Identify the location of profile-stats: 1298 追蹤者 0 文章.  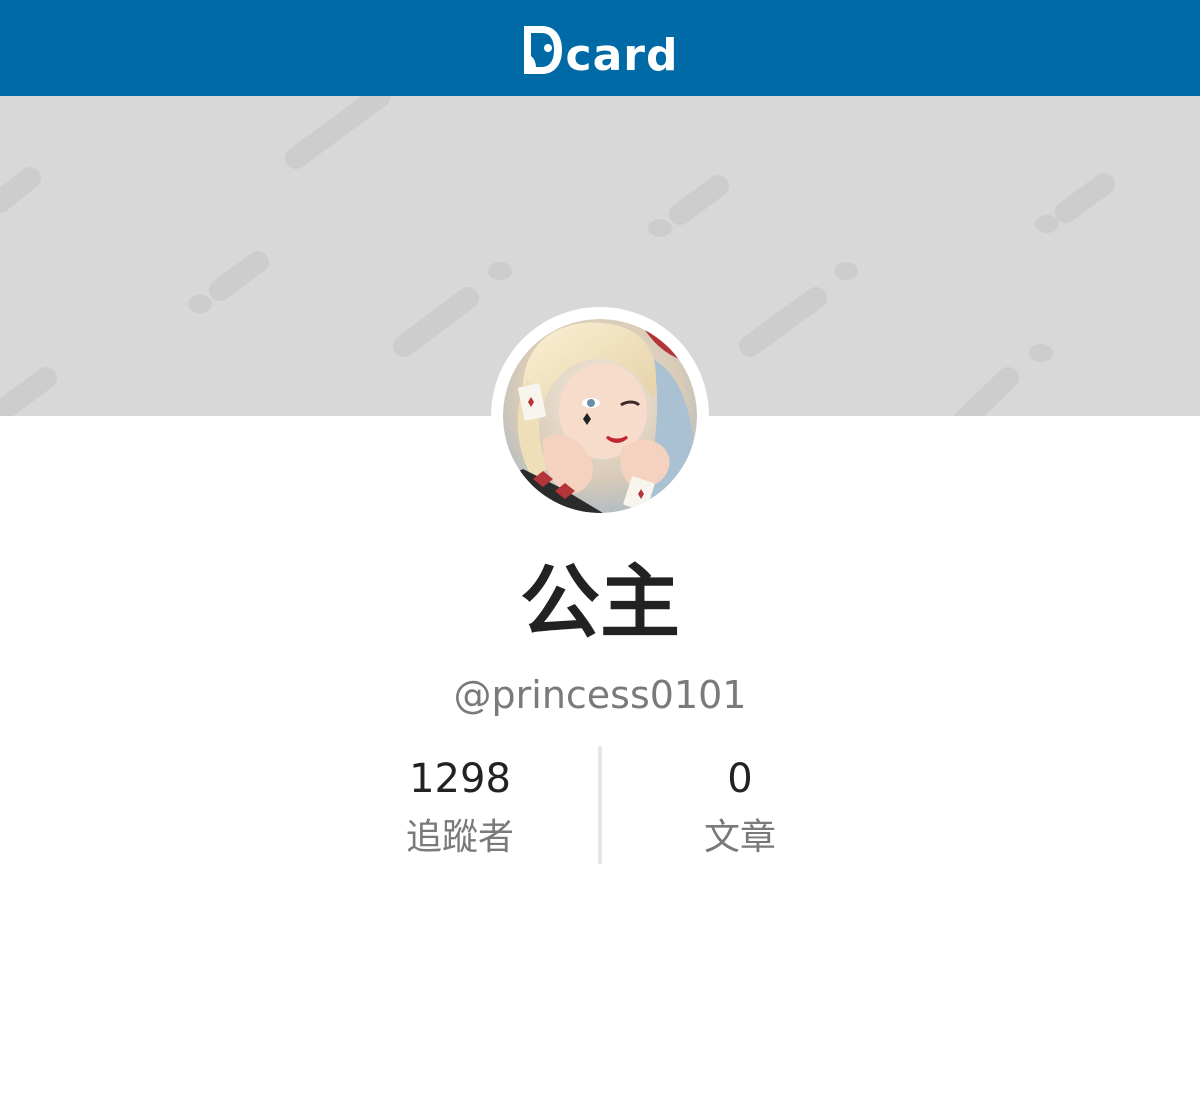
(600, 805).